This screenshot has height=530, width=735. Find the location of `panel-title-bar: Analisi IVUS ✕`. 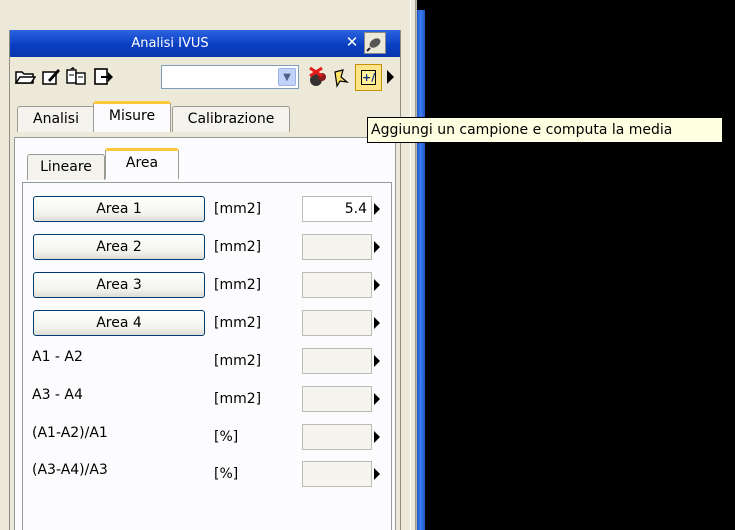

panel-title-bar: Analisi IVUS ✕ is located at coordinates (205, 43).